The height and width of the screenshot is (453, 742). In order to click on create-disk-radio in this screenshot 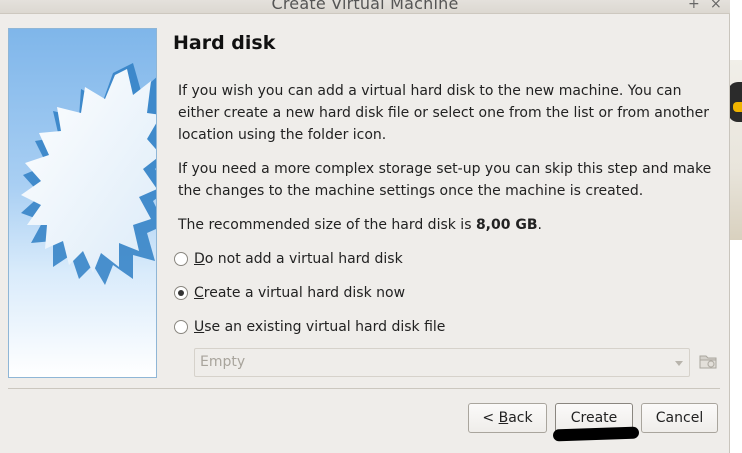, I will do `click(181, 293)`.